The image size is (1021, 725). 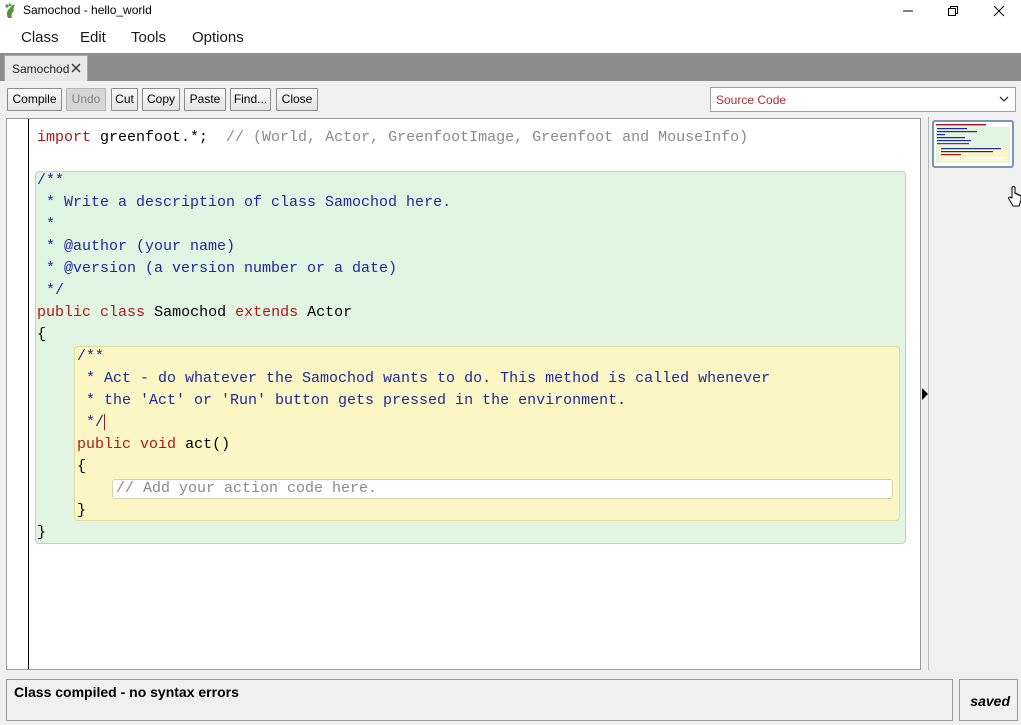 I want to click on menu-edit: Edit, so click(x=93, y=37).